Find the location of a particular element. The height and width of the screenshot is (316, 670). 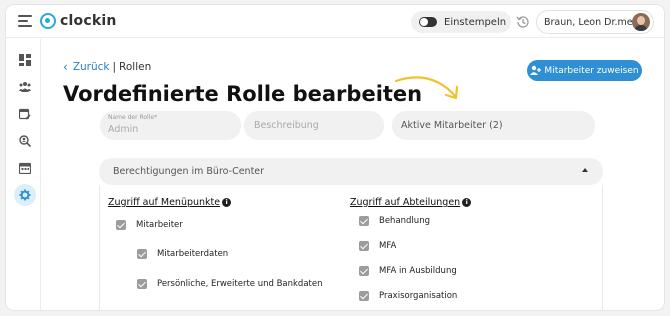

app-name: clockin is located at coordinates (88, 21).